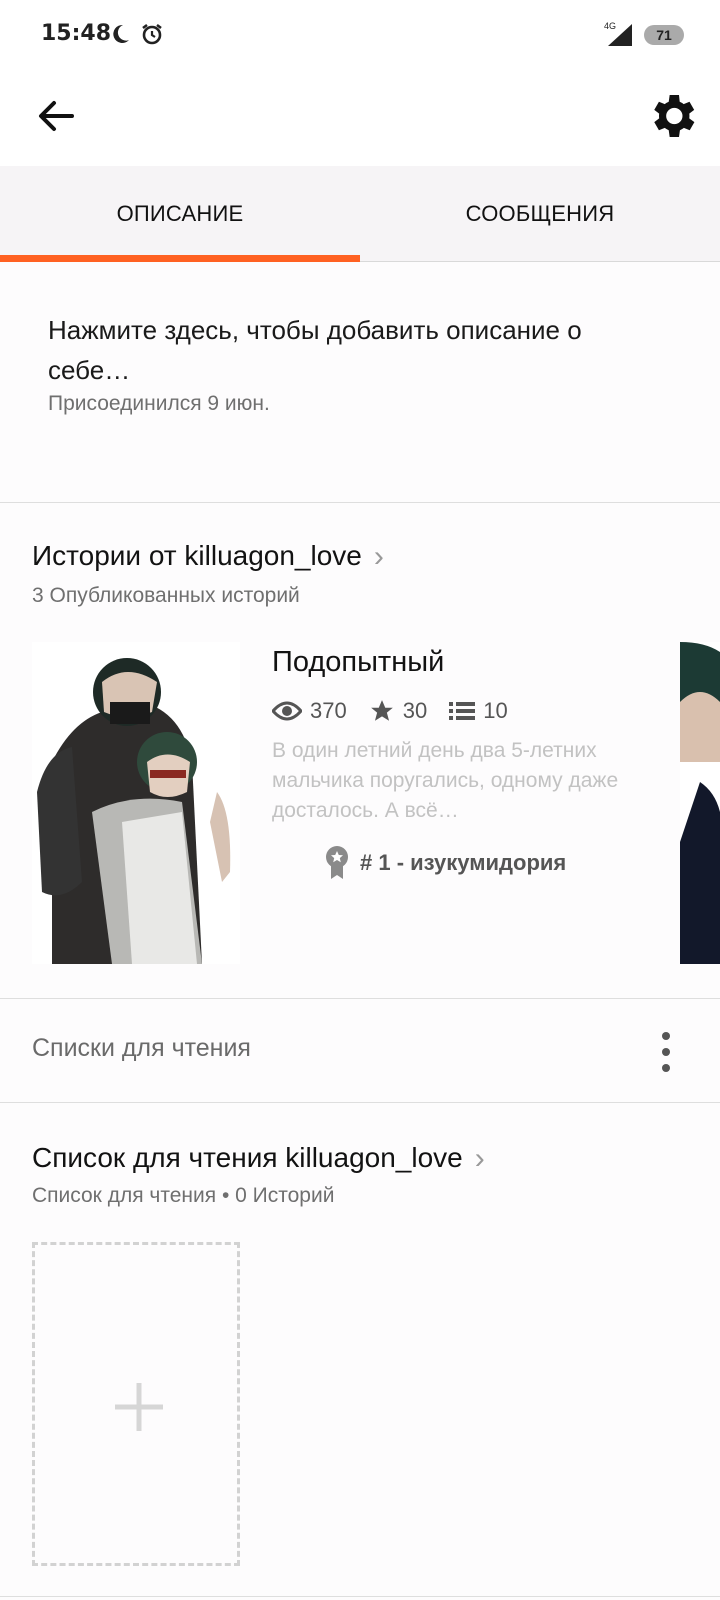  Describe the element at coordinates (159, 403) in the screenshot. I see `joined-date: Присоединился 9 июн.` at that location.